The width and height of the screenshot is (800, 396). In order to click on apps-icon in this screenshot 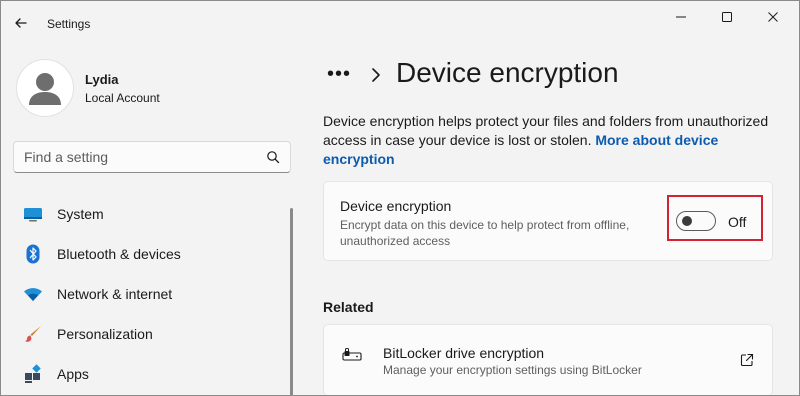, I will do `click(33, 374)`.